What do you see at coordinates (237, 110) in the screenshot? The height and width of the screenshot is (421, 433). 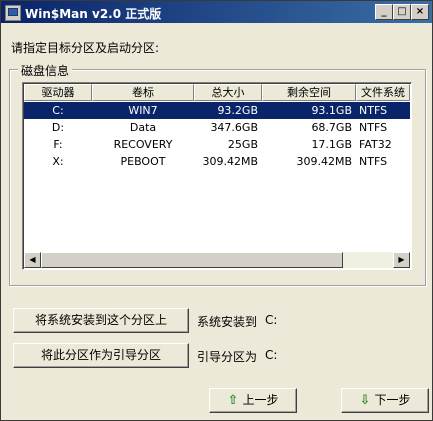 I see `cell-total: 93.2GB` at bounding box center [237, 110].